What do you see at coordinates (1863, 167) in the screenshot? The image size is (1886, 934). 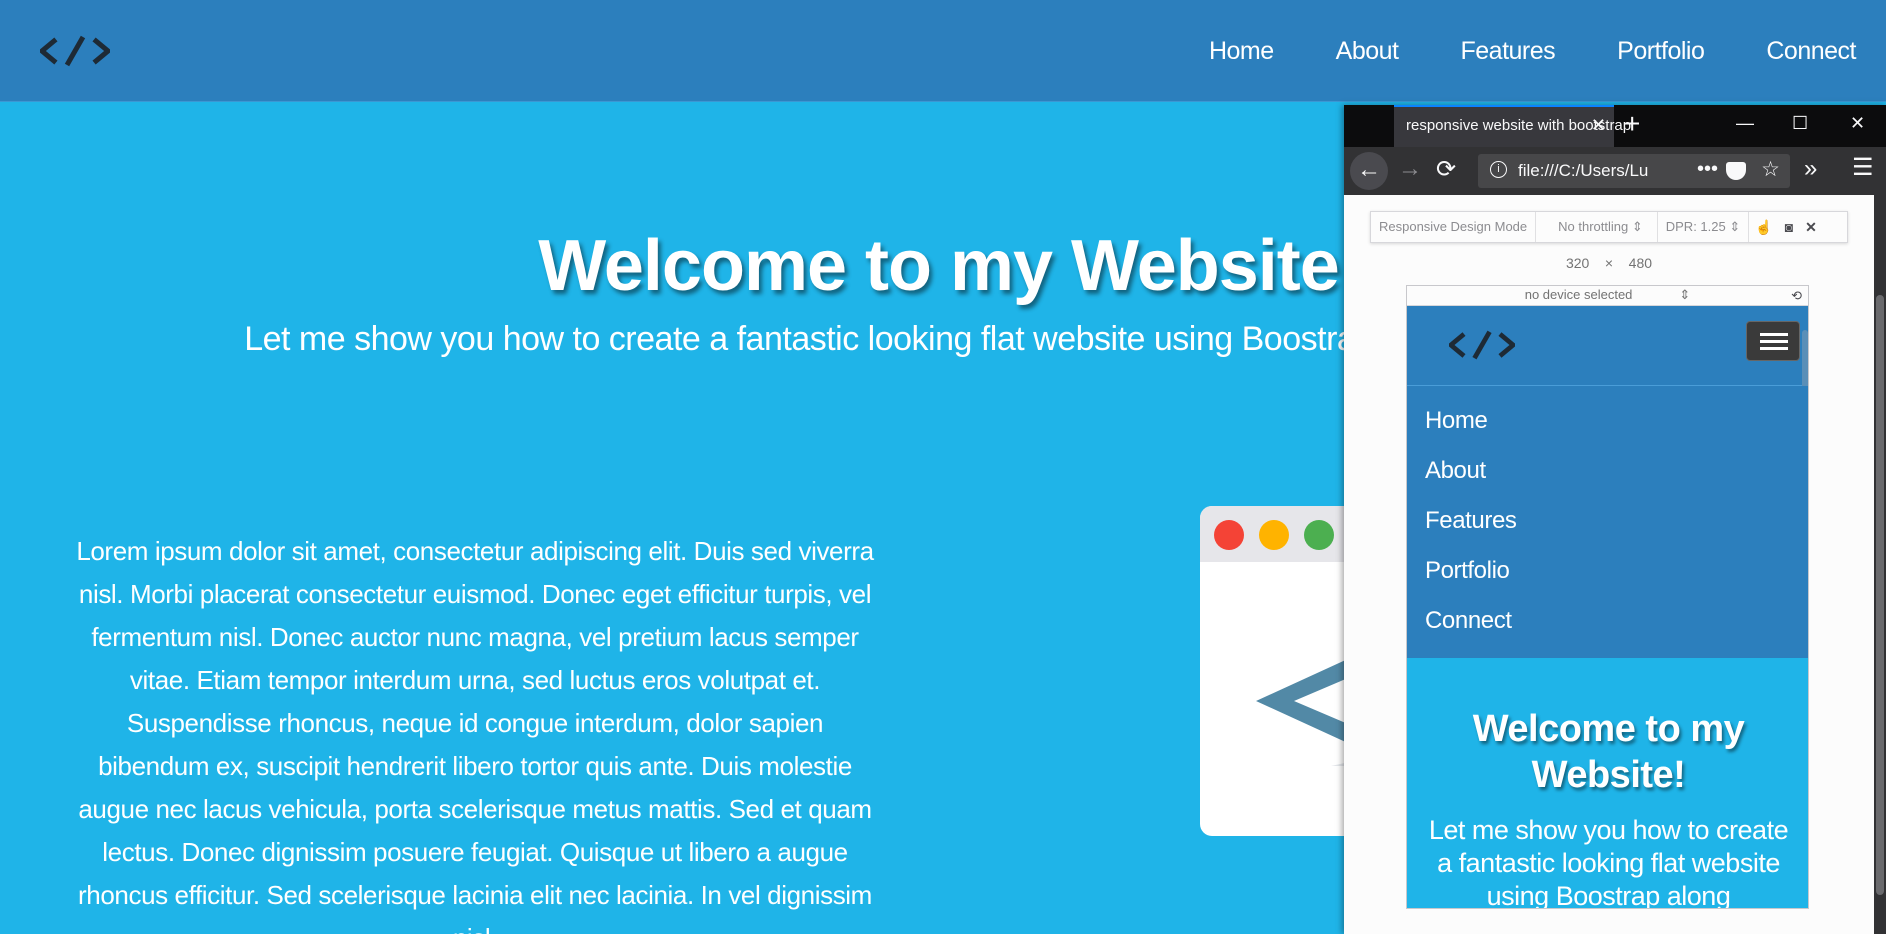 I see `hamburger-menu-icon: ☰` at bounding box center [1863, 167].